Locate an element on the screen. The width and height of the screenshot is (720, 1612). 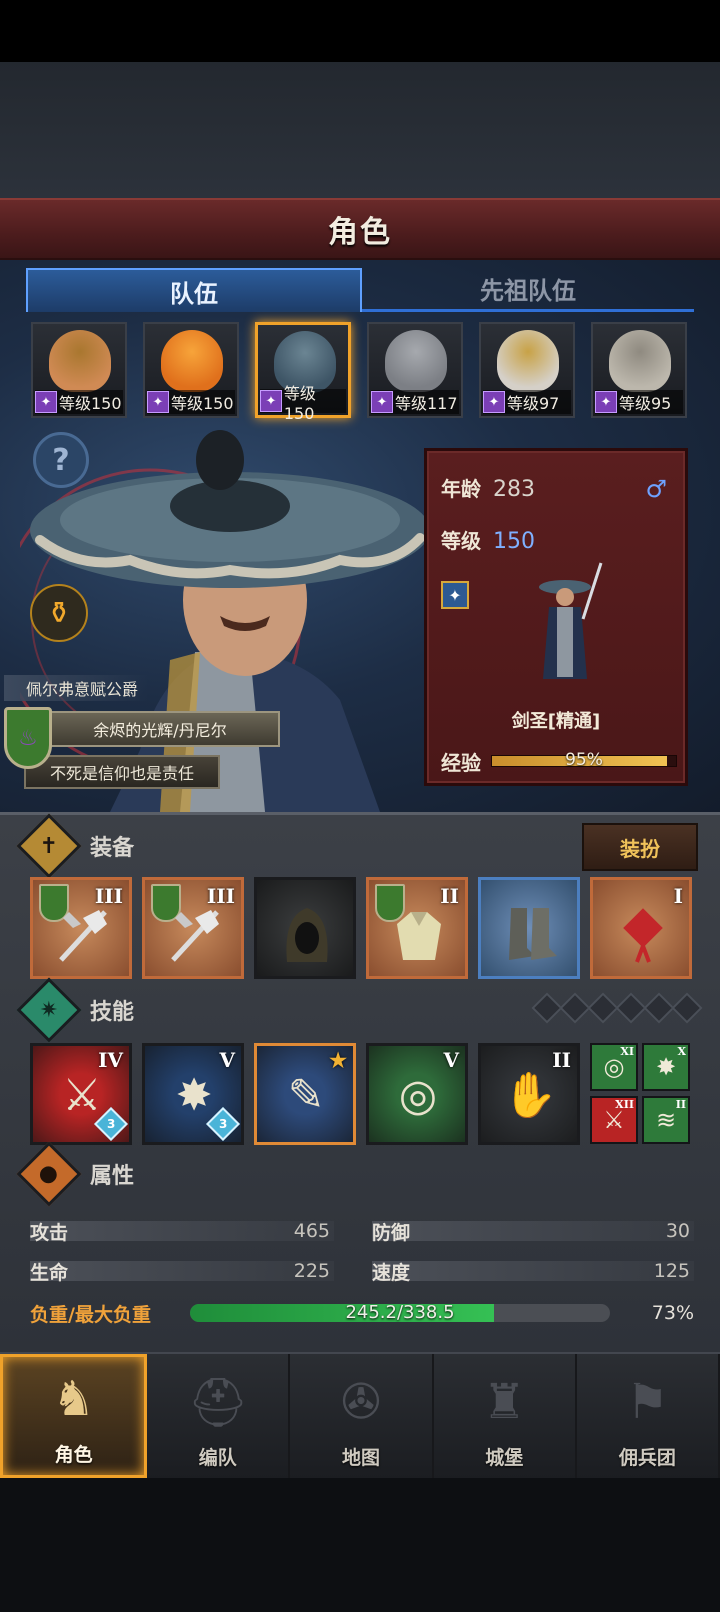
hood-icon is located at coordinates (307, 934).